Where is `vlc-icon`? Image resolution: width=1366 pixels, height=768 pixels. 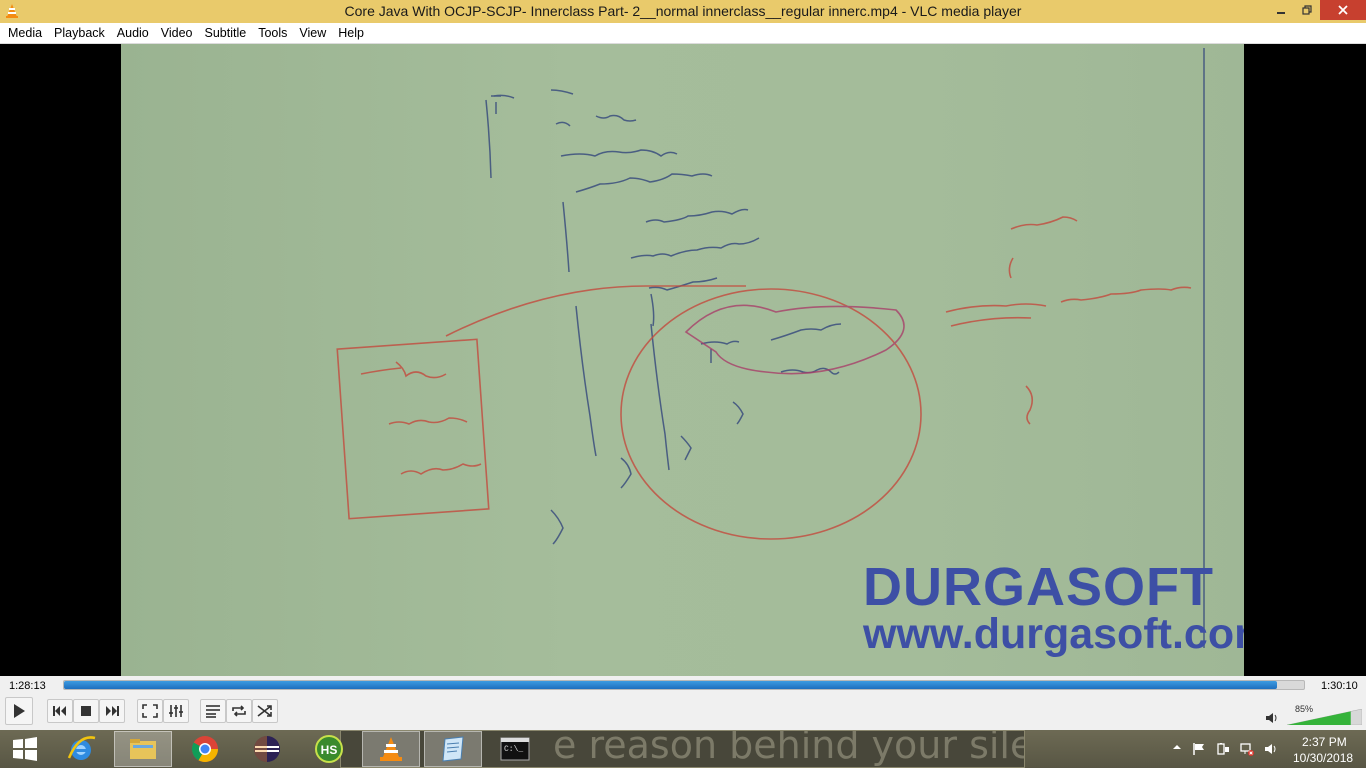
vlc-icon is located at coordinates (391, 749).